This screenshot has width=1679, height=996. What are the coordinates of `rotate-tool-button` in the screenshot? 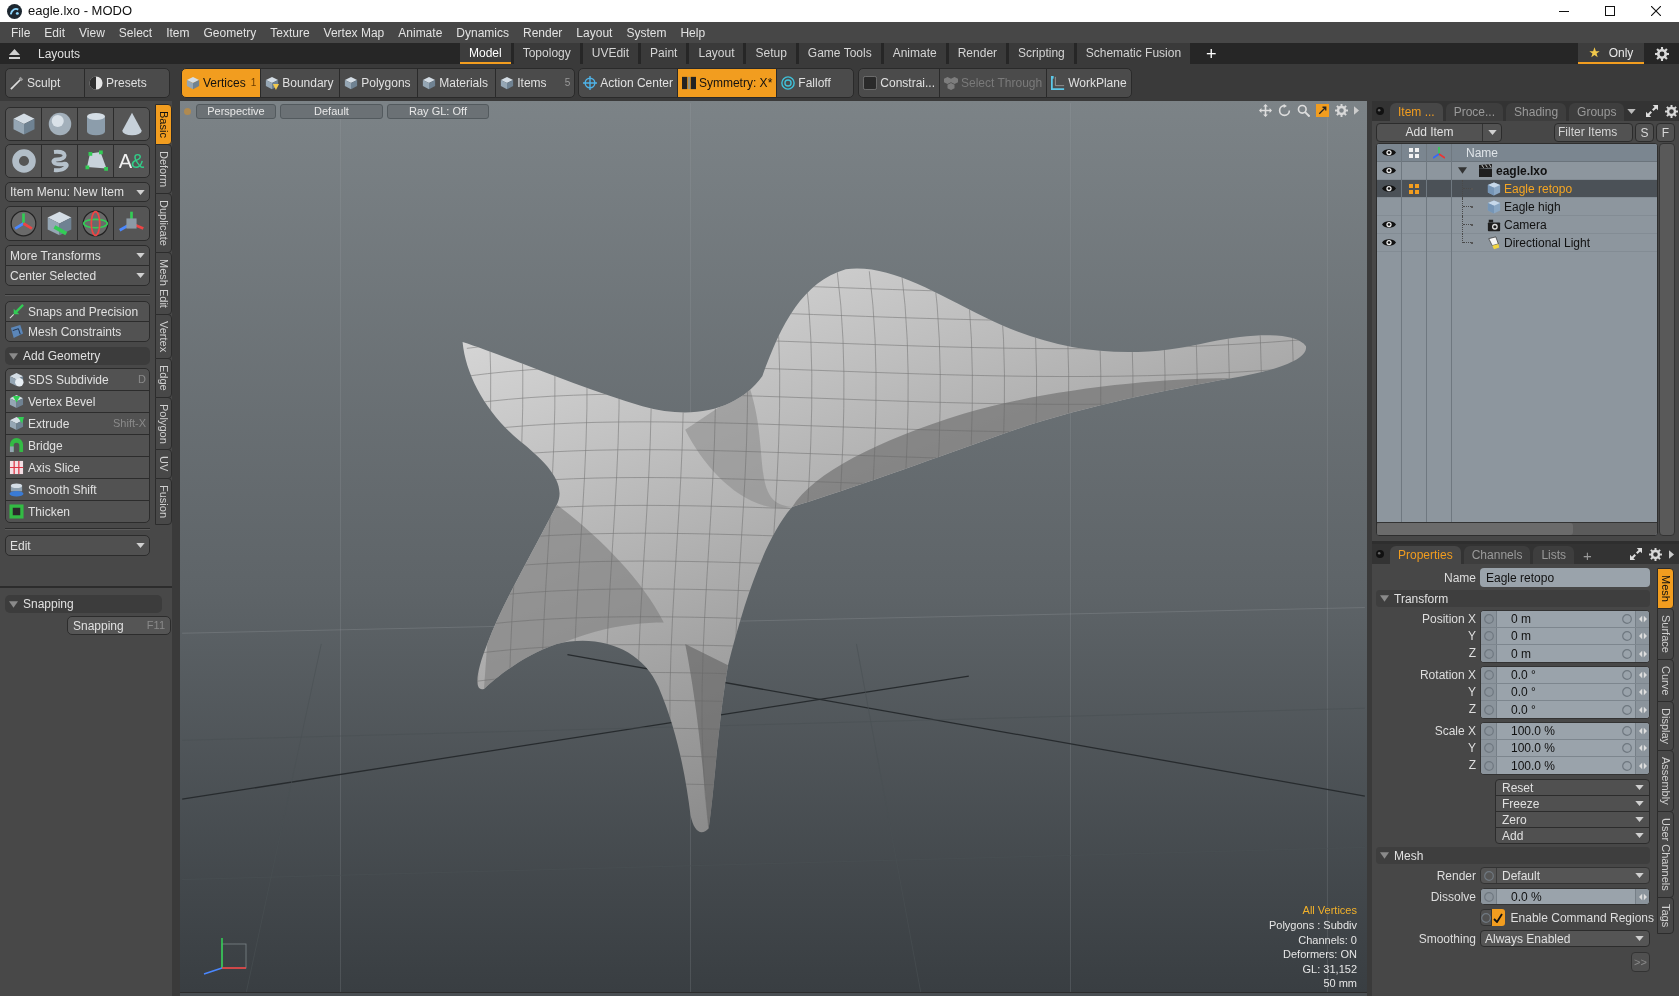 It's located at (95, 223).